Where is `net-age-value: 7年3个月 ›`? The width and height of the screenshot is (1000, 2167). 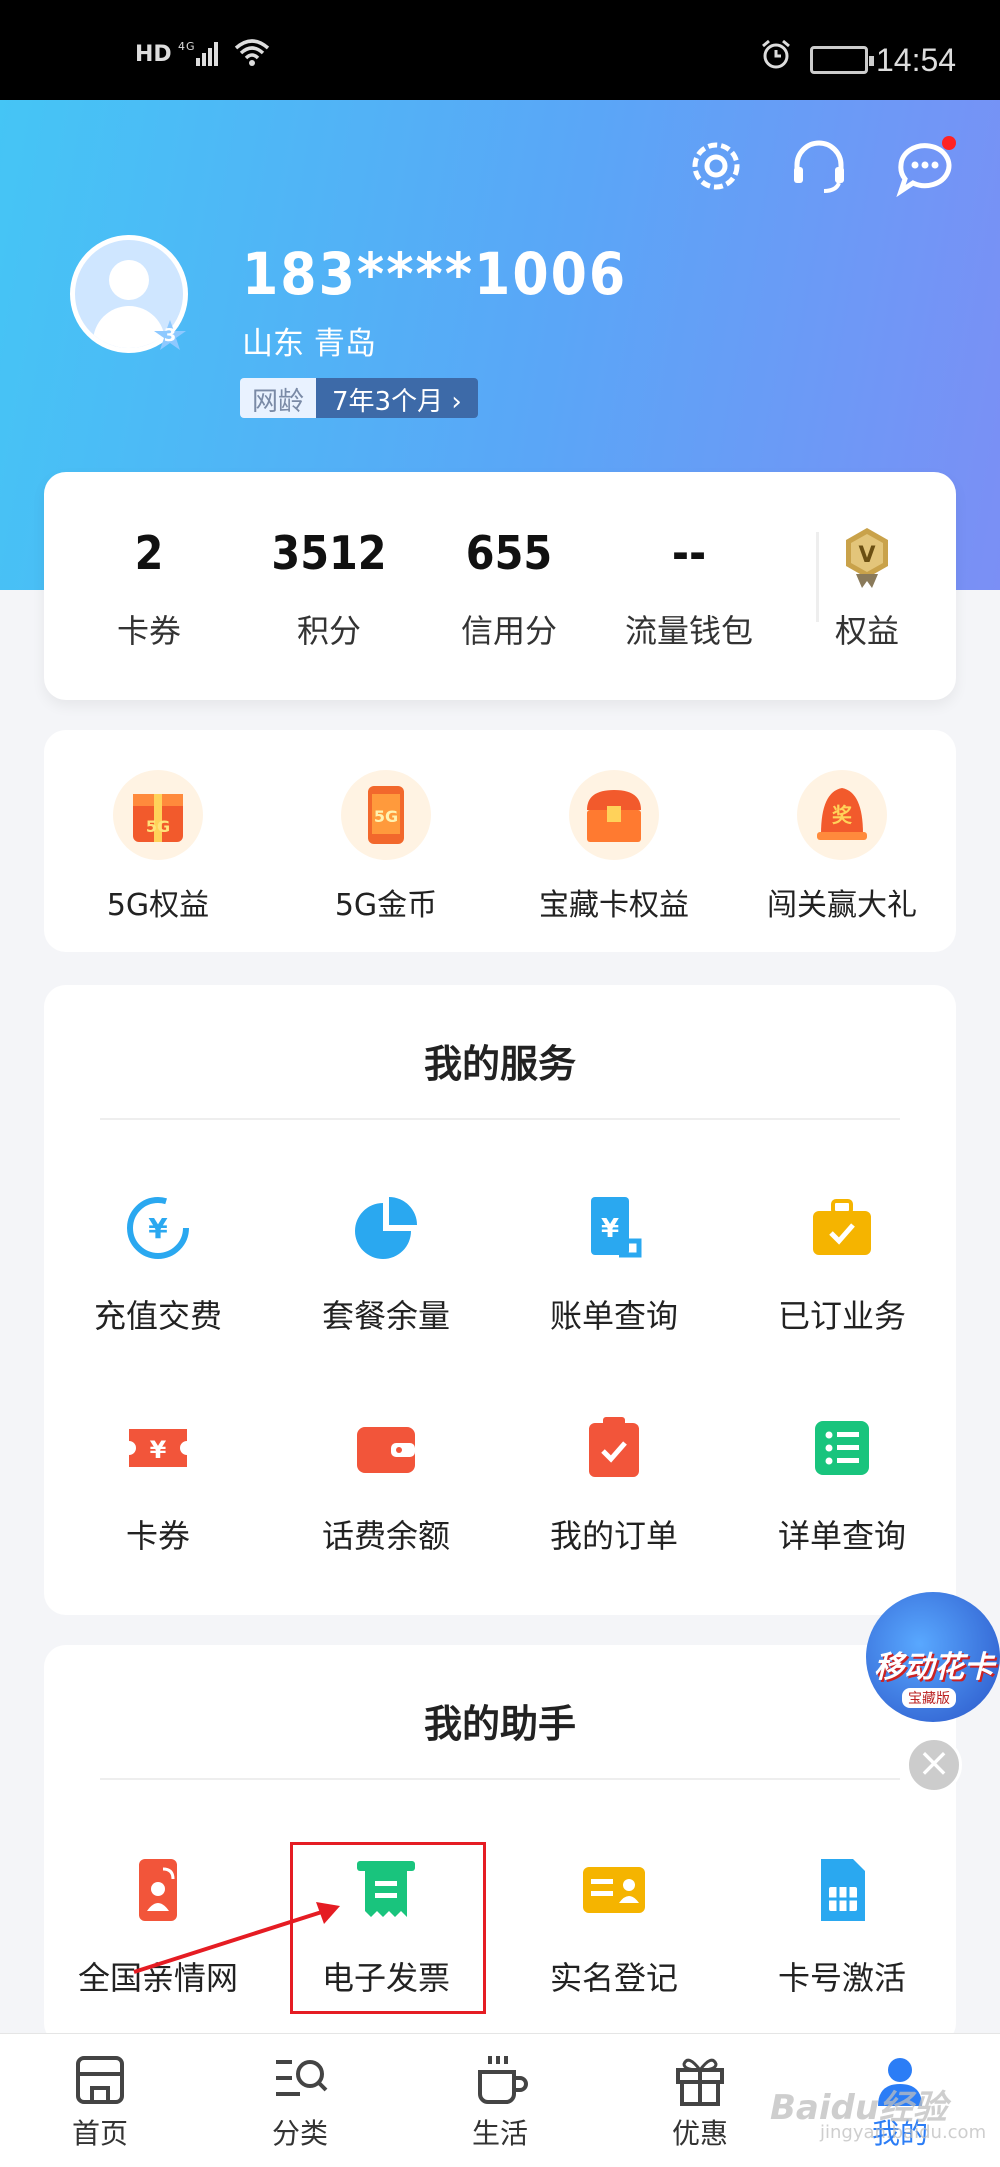
net-age-value: 7年3个月 › is located at coordinates (397, 398).